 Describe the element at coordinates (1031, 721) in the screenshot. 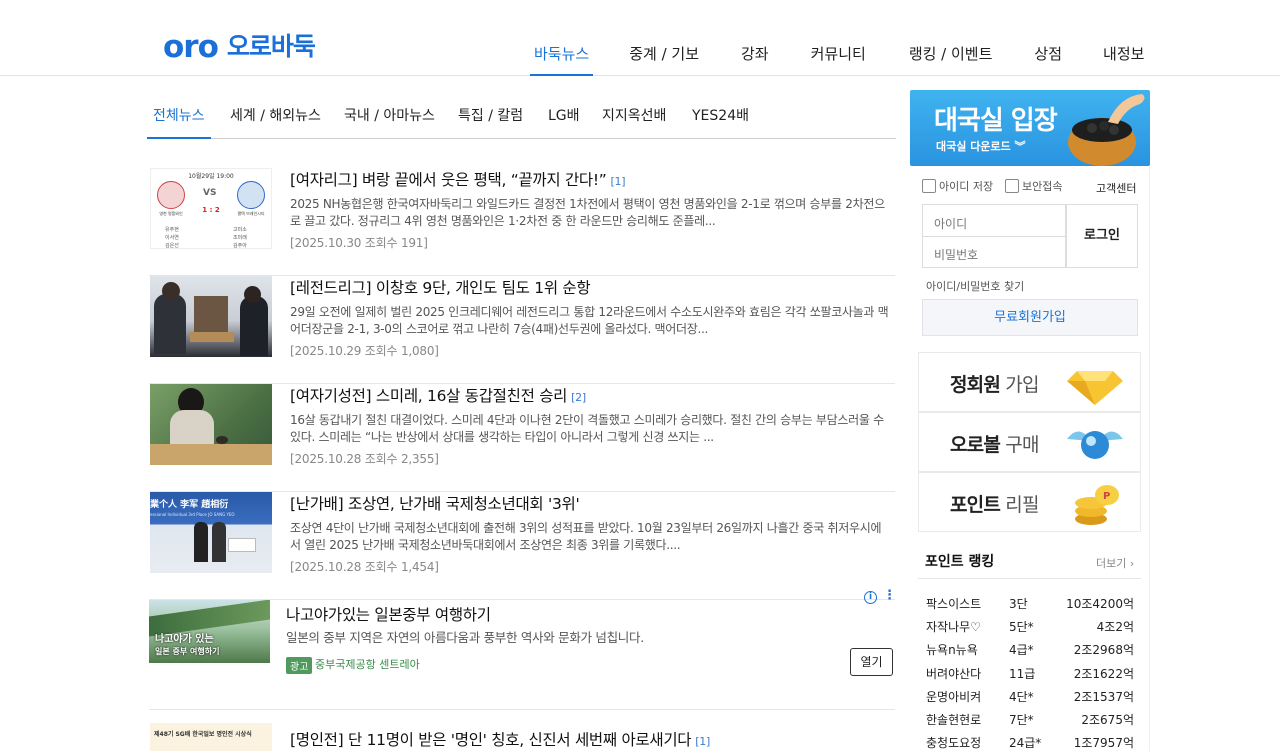

I see `ranking-row: 한솔현현로 7단* 2조675억` at that location.